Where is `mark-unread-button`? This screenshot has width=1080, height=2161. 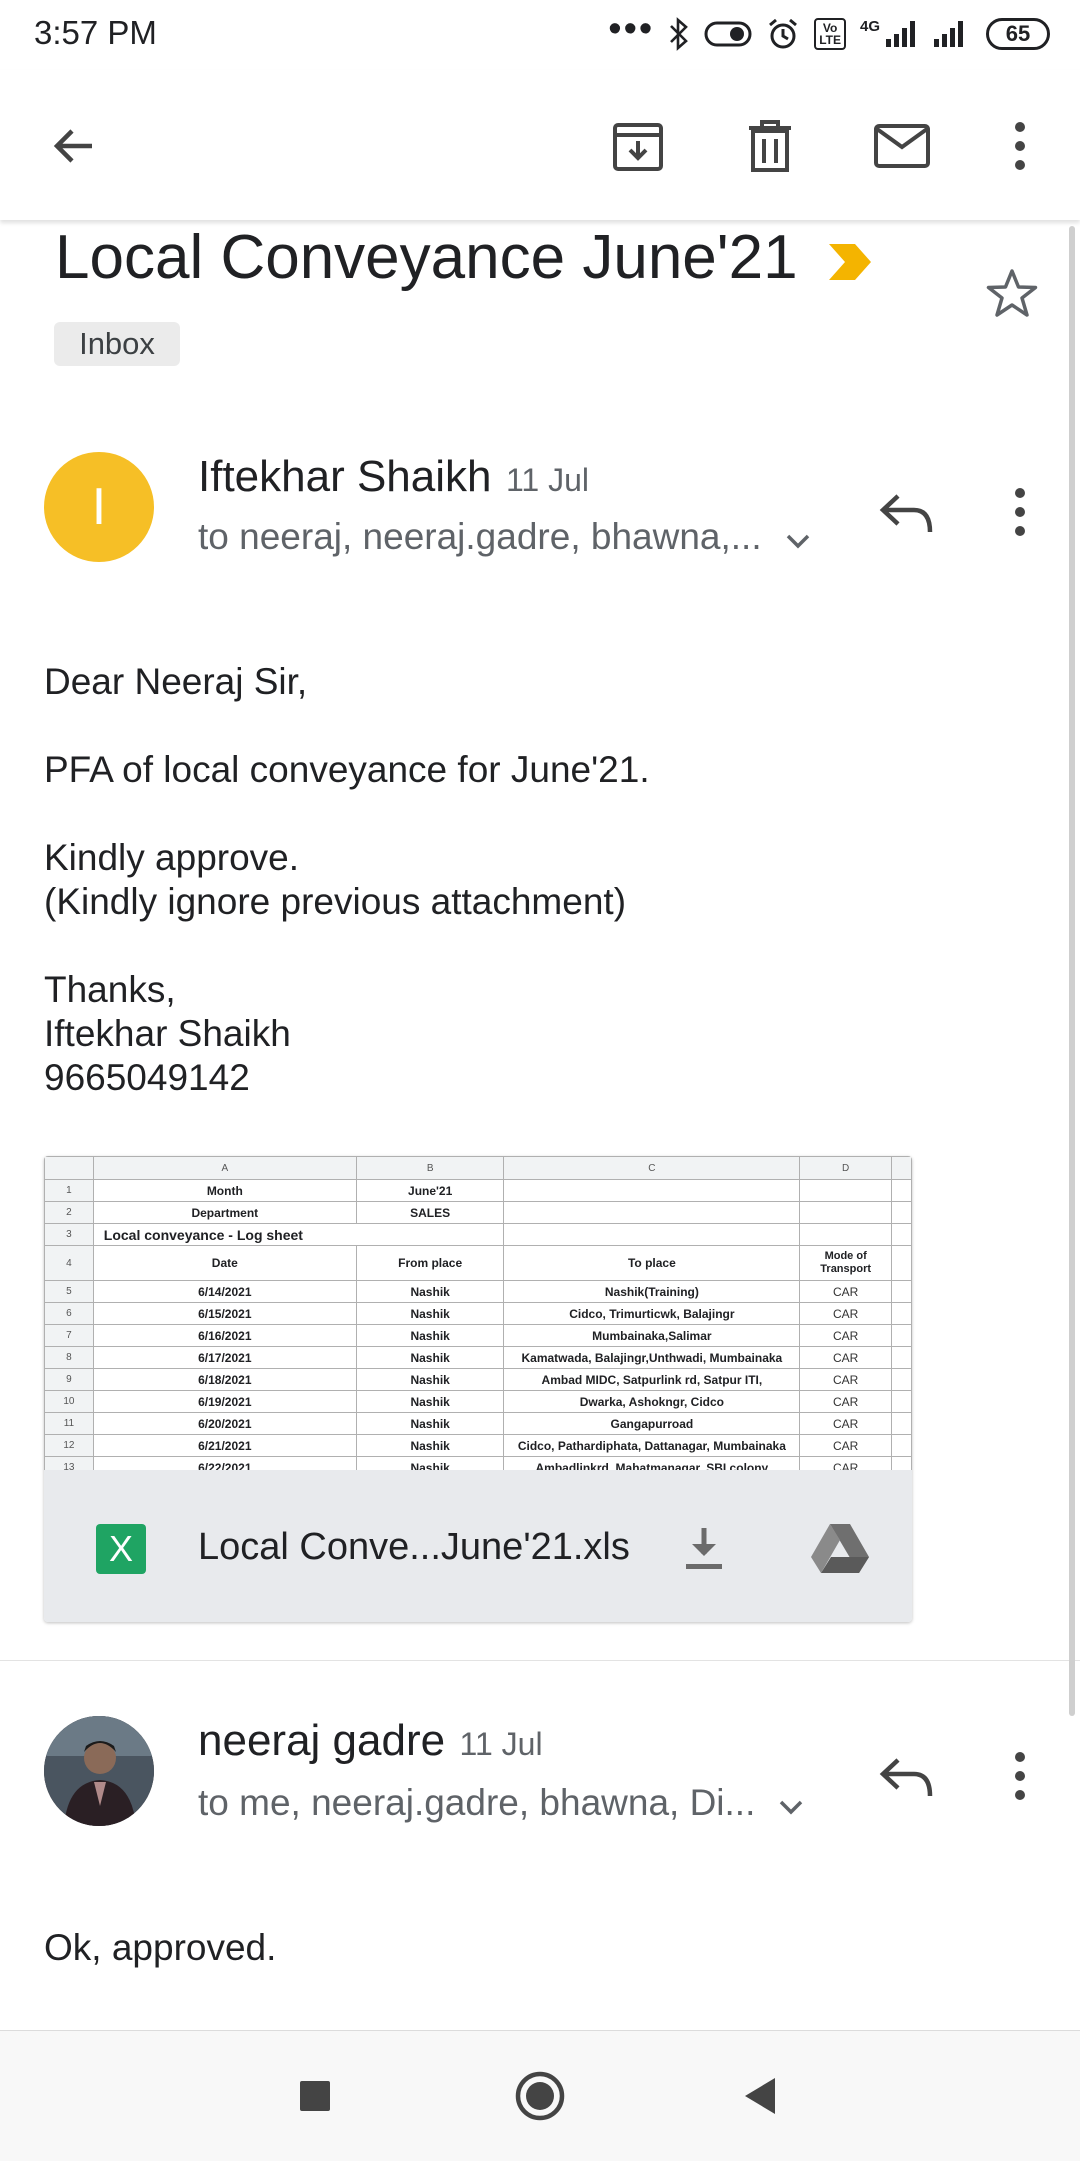 mark-unread-button is located at coordinates (902, 146).